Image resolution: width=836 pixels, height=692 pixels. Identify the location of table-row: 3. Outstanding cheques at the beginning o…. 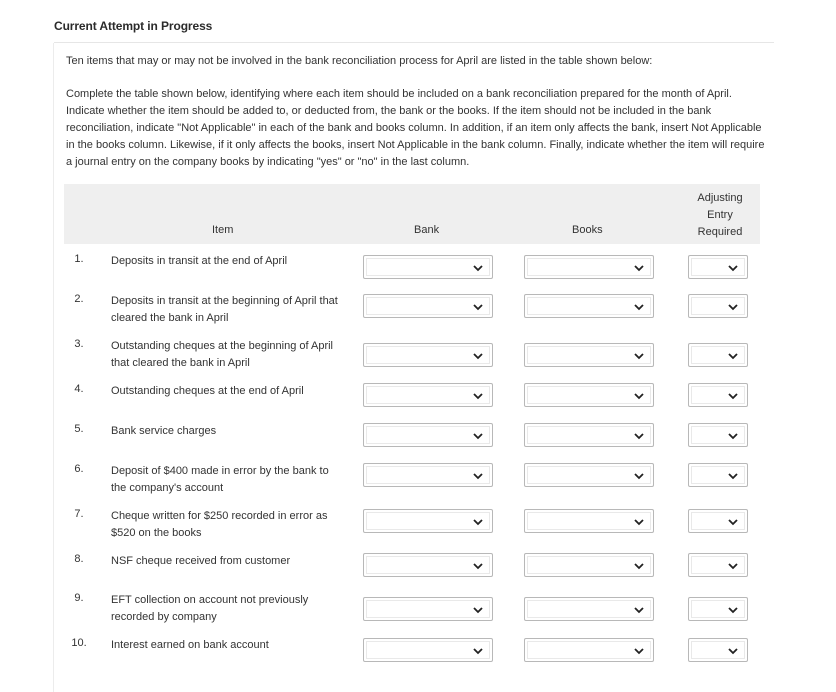
(412, 358).